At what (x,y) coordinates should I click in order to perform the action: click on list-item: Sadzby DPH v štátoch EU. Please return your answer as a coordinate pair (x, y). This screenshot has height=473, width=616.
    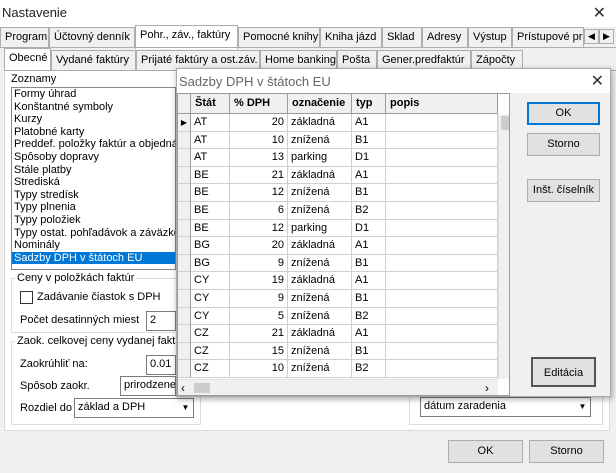
    Looking at the image, I should click on (93, 258).